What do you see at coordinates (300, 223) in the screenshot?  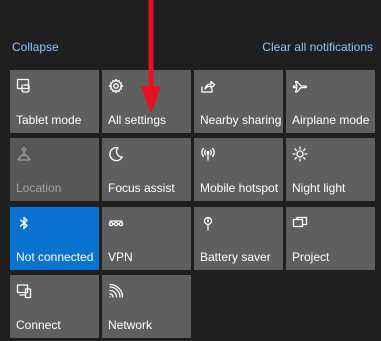 I see `project-icon` at bounding box center [300, 223].